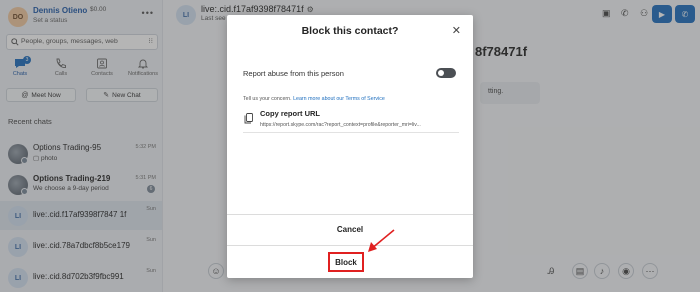 Image resolution: width=700 pixels, height=292 pixels. What do you see at coordinates (350, 31) in the screenshot?
I see `dialog-title: Block this contact?` at bounding box center [350, 31].